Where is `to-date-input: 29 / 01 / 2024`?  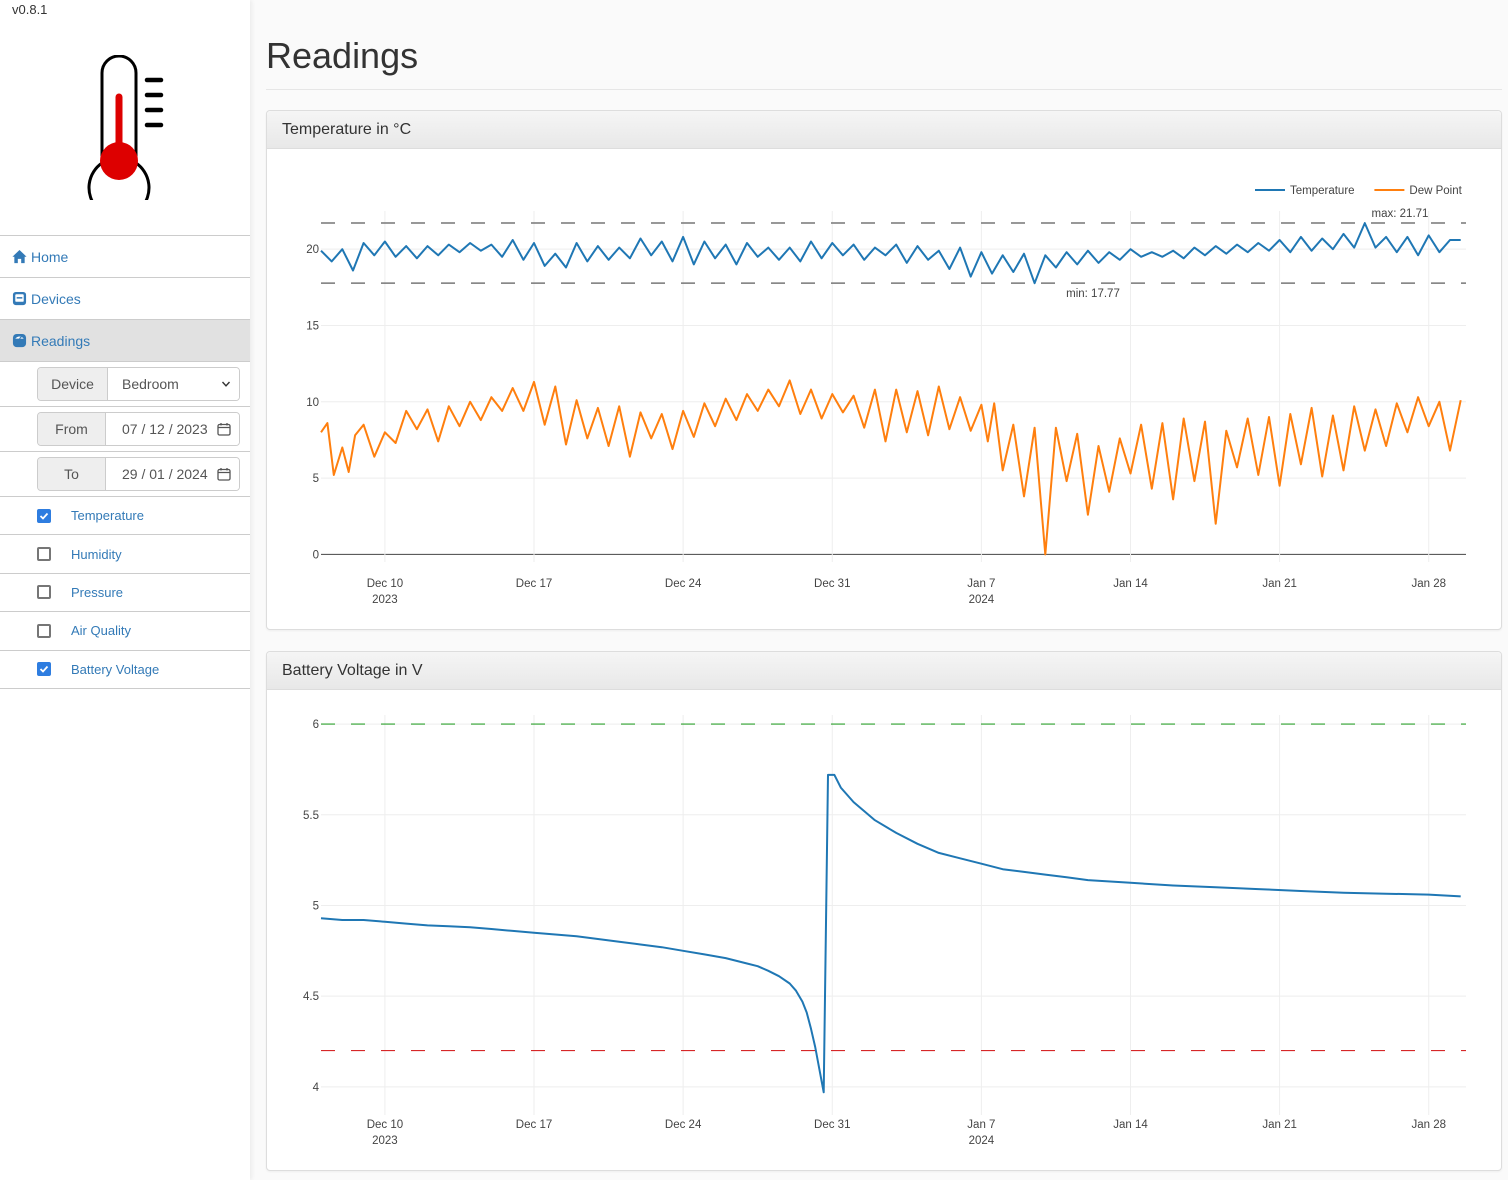 to-date-input: 29 / 01 / 2024 is located at coordinates (172, 474).